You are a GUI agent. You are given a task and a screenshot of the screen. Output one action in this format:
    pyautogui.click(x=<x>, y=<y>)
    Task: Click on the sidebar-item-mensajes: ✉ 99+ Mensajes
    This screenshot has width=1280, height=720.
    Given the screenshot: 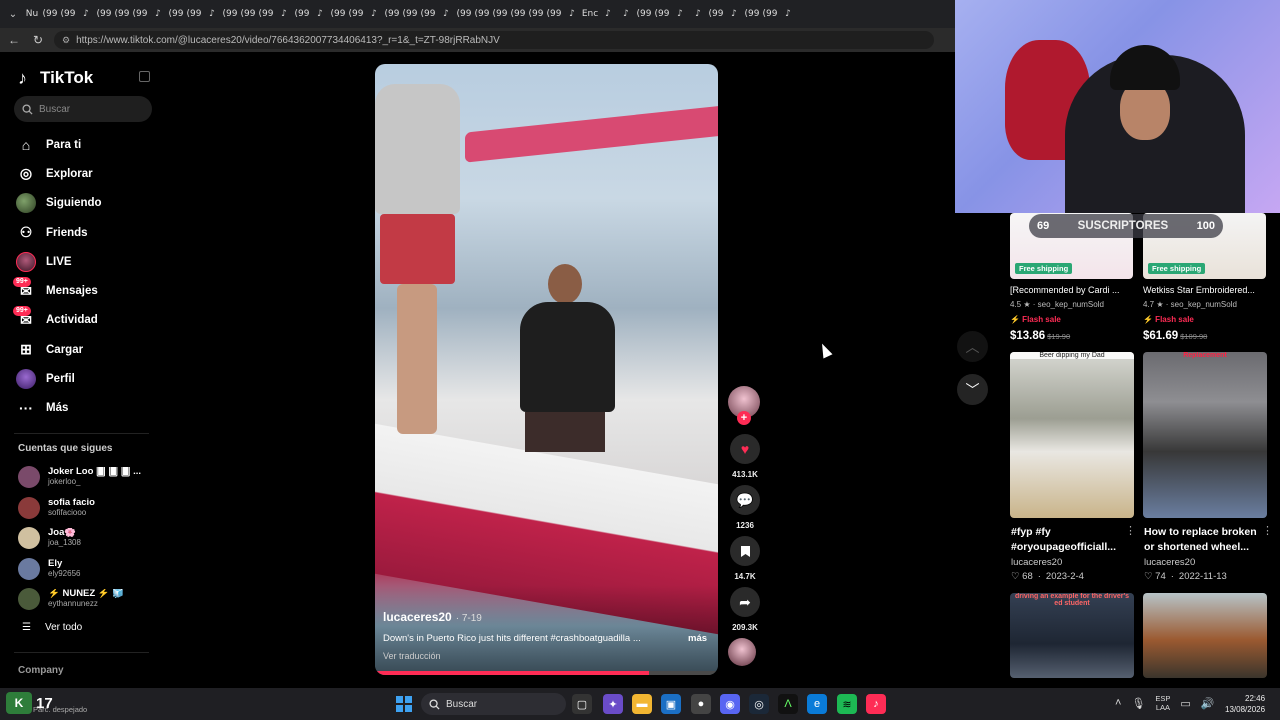 What is the action you would take?
    pyautogui.click(x=84, y=290)
    